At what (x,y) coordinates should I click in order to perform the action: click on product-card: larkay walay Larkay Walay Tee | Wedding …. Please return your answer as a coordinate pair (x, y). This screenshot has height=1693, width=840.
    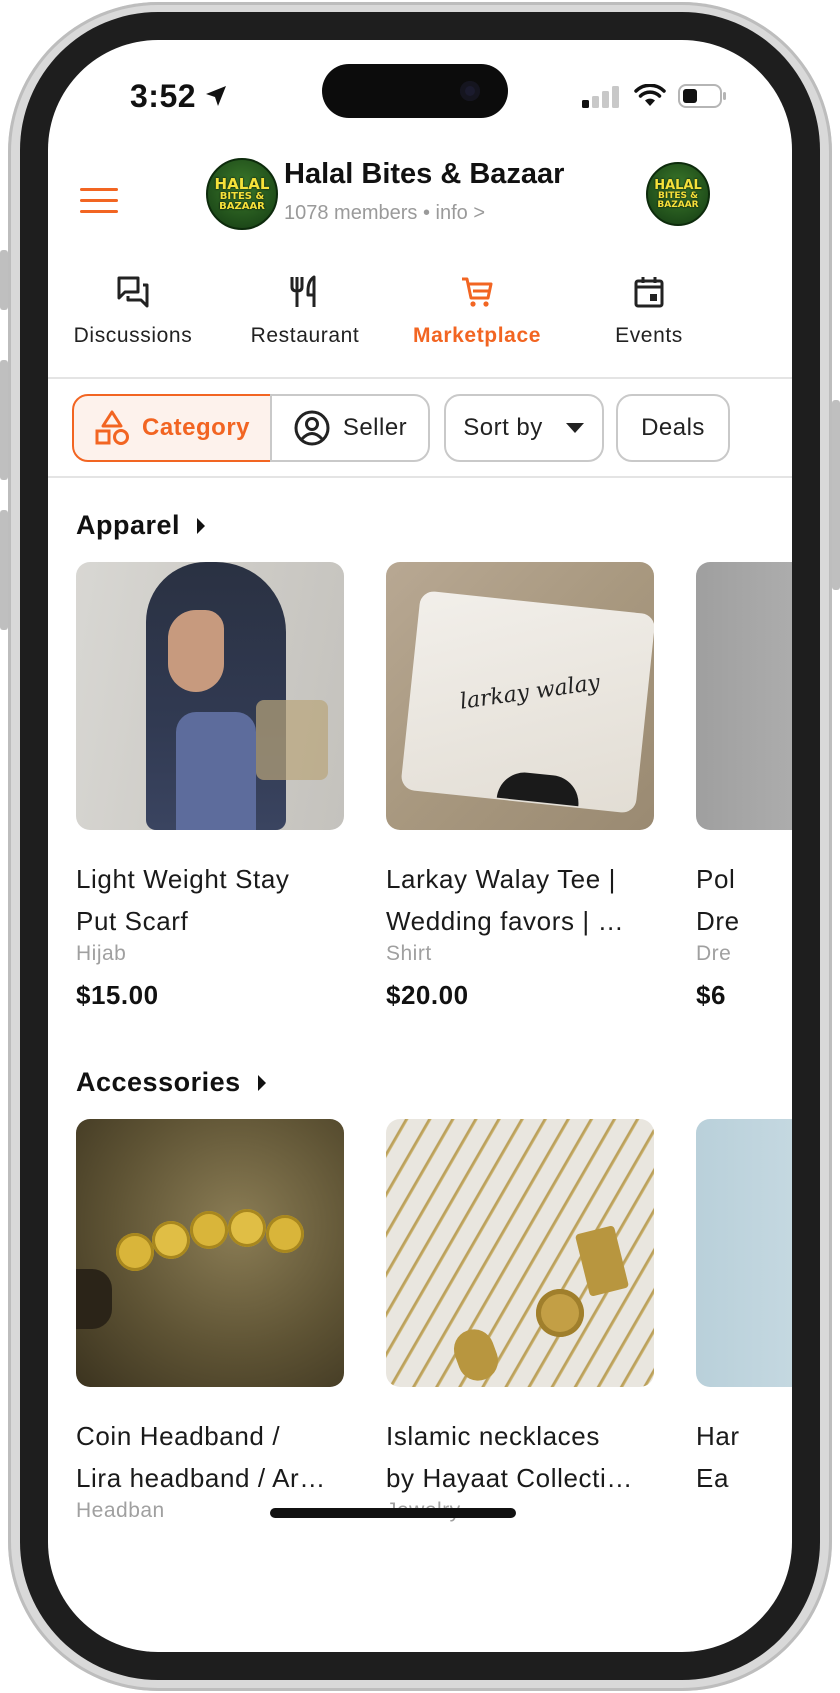
    Looking at the image, I should click on (520, 786).